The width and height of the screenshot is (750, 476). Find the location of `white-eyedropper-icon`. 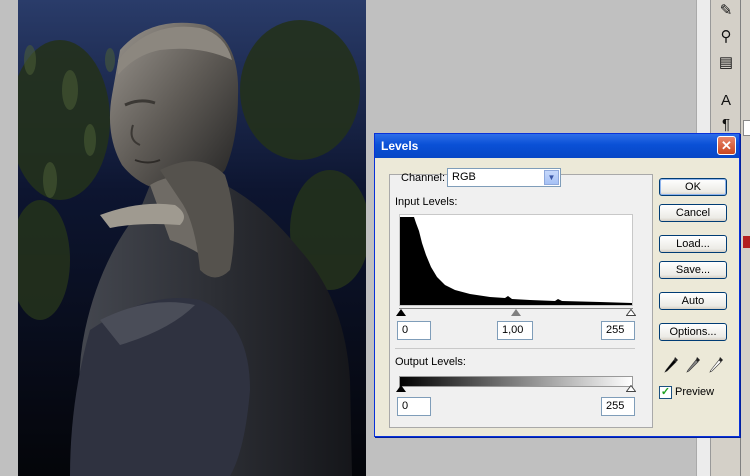

white-eyedropper-icon is located at coordinates (716, 365).